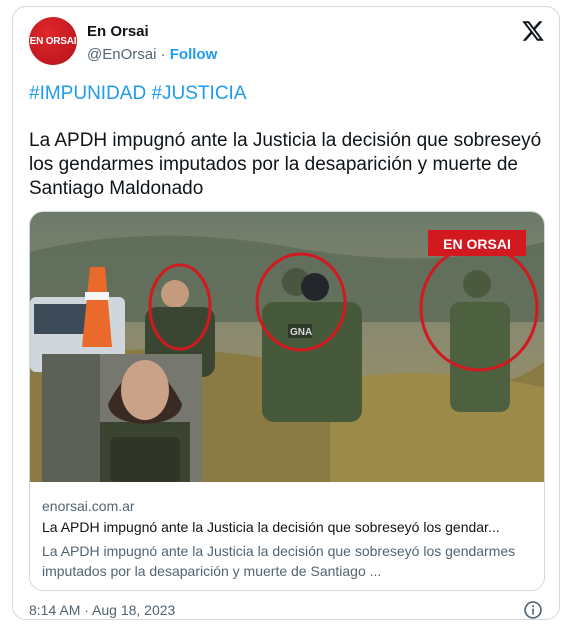 This screenshot has height=626, width=576. I want to click on avatar: EN ORSAI, so click(53, 41).